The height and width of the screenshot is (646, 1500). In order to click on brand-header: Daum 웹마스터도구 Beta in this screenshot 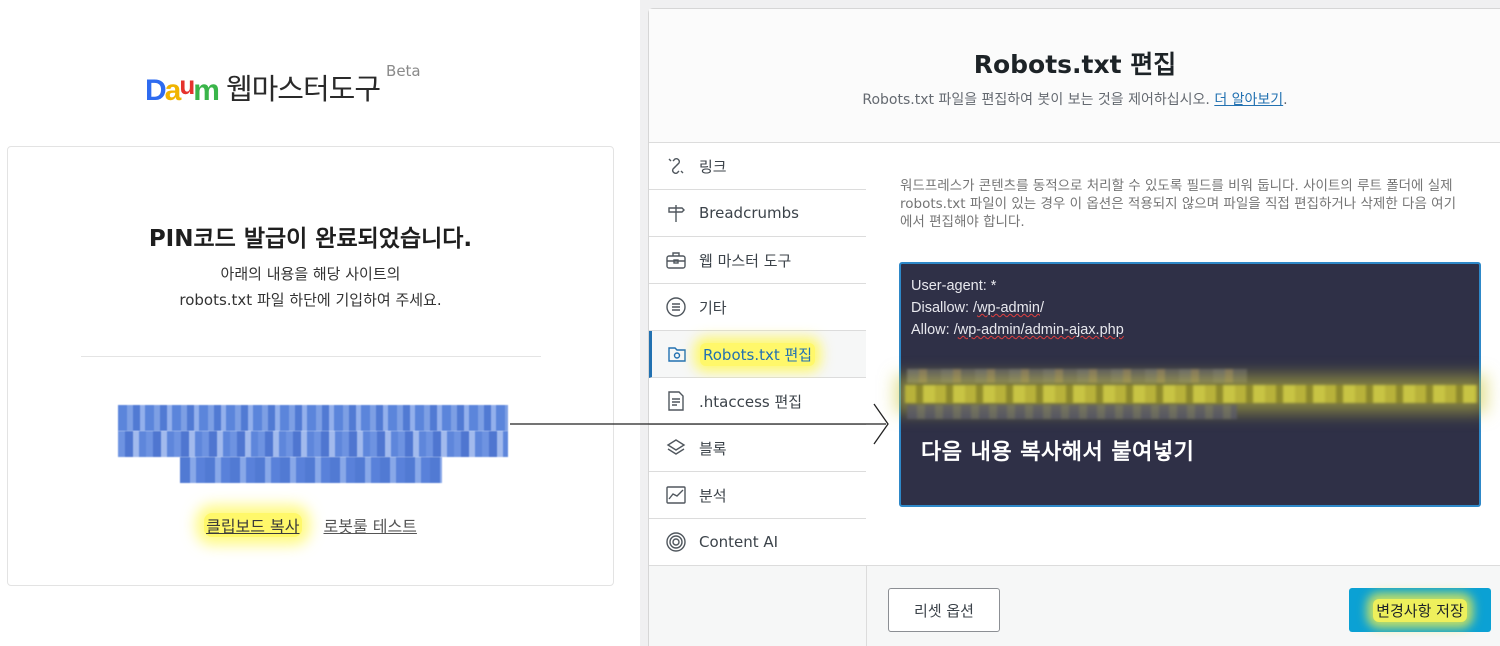, I will do `click(283, 84)`.